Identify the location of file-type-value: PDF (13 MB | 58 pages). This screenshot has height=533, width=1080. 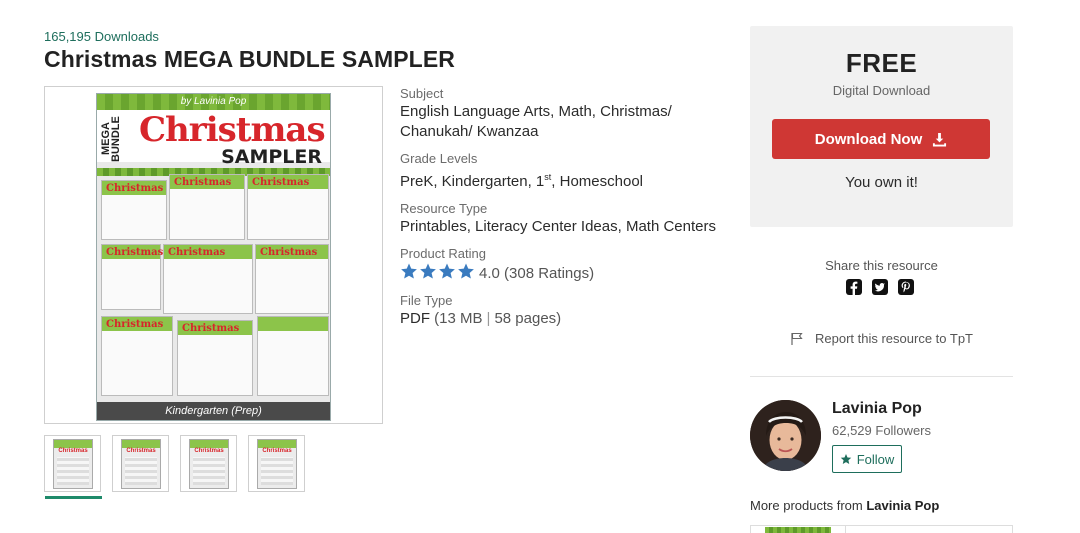
(481, 318).